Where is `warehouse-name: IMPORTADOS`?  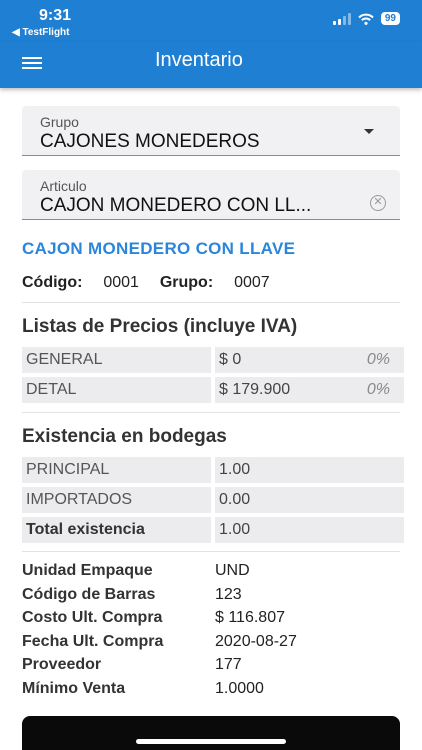
warehouse-name: IMPORTADOS is located at coordinates (116, 500).